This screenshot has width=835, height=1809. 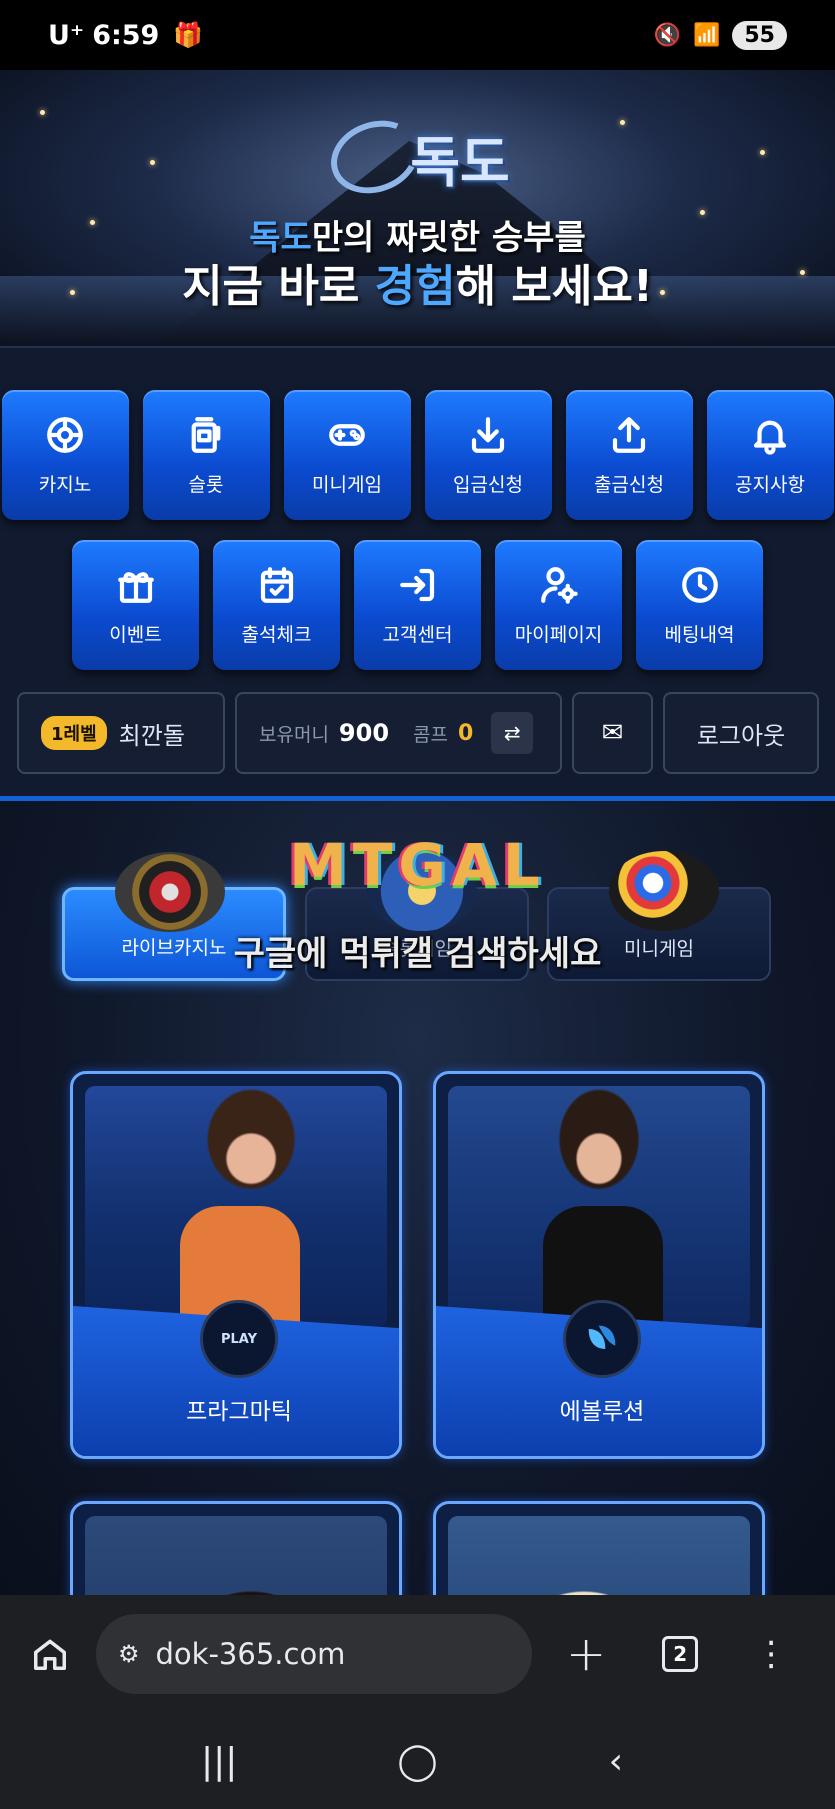 I want to click on logo-text: 독도, so click(x=460, y=162).